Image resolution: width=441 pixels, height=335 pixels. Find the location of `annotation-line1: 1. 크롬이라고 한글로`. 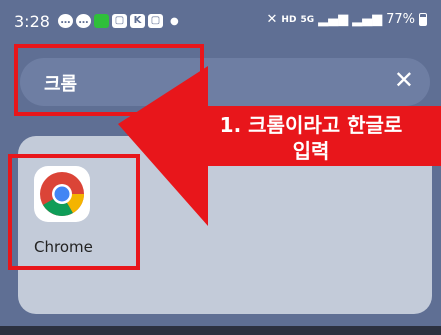

annotation-line1: 1. 크롬이라고 한글로 is located at coordinates (311, 125).